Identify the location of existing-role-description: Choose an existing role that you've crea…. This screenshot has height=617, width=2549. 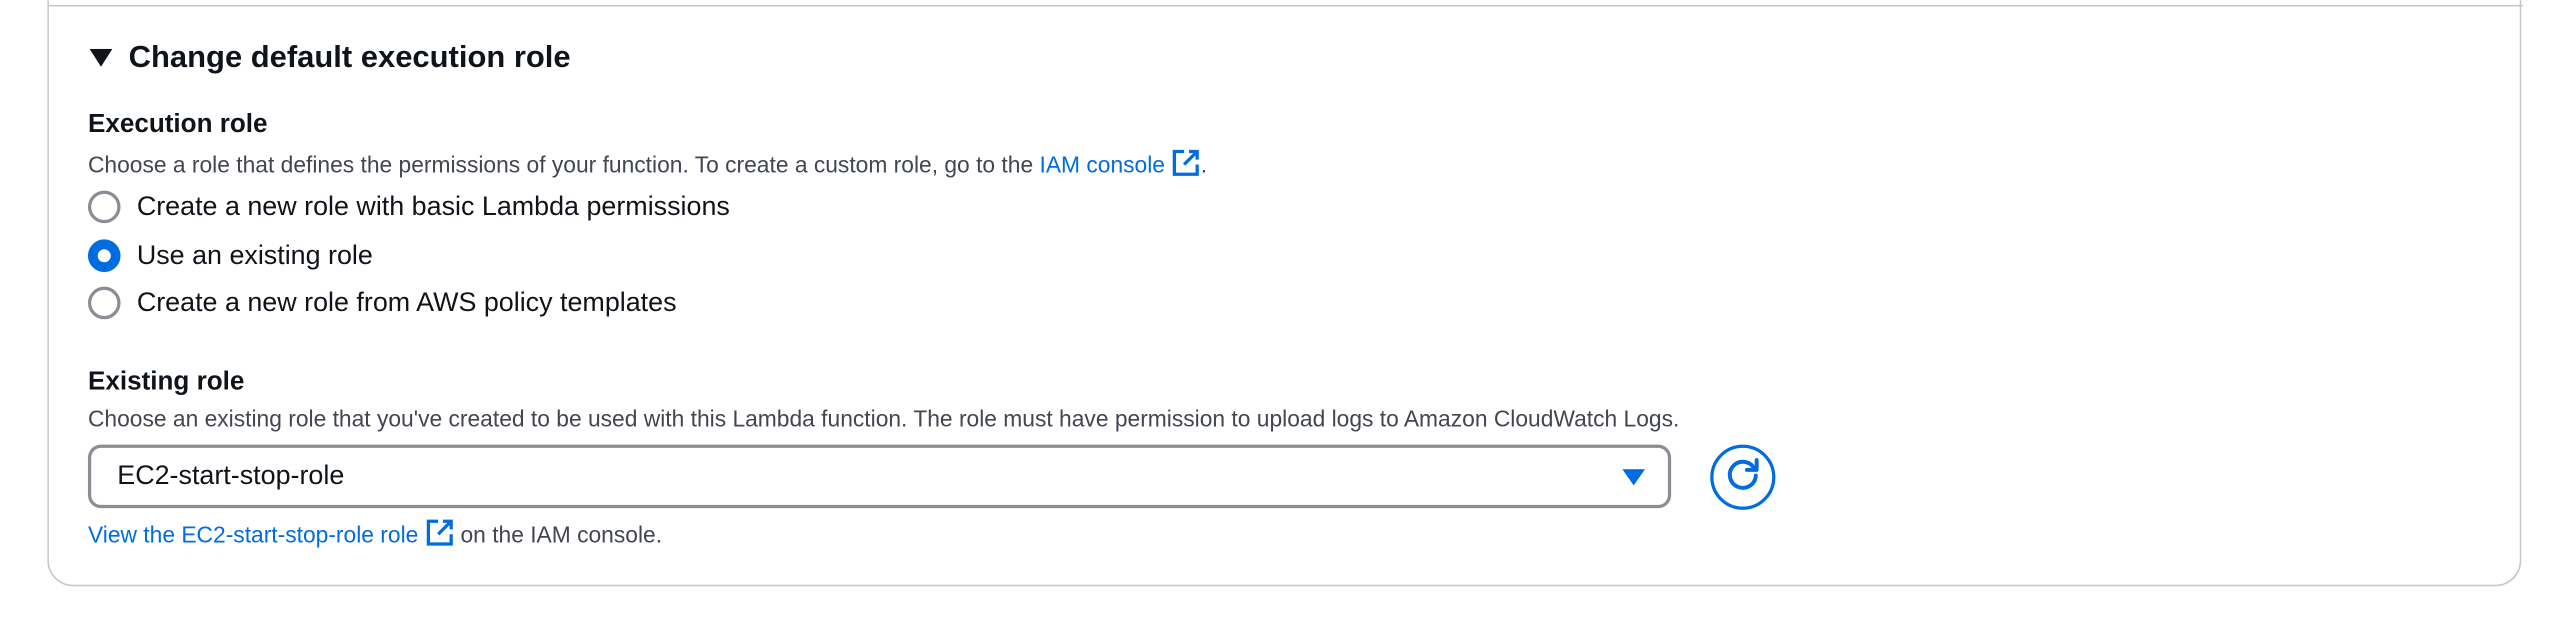
(883, 418).